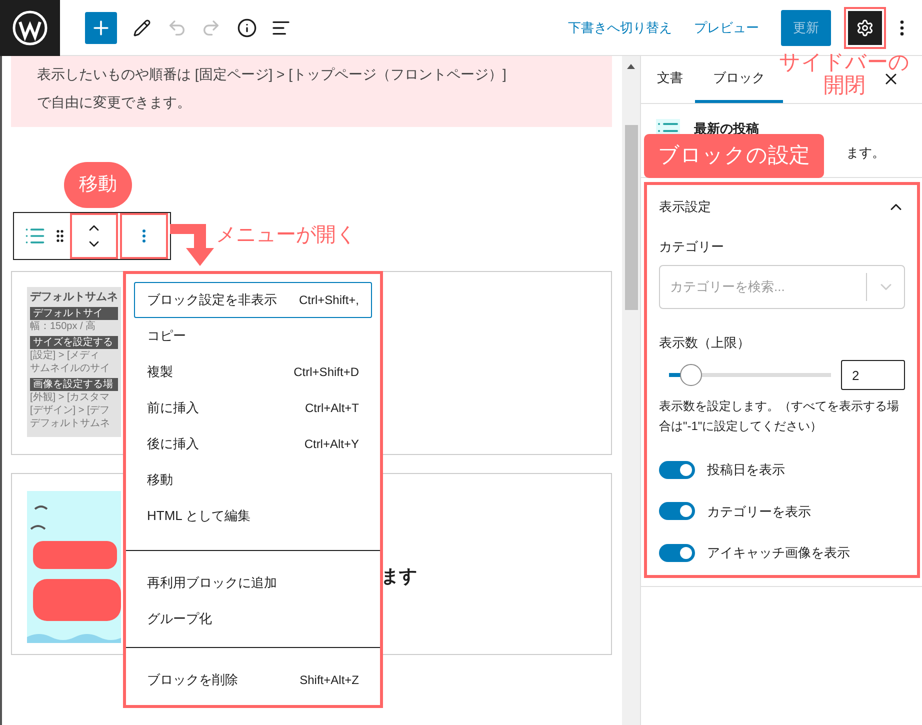 Image resolution: width=922 pixels, height=725 pixels. What do you see at coordinates (212, 300) in the screenshot?
I see `menu-item-label: ブロック設定を非表示` at bounding box center [212, 300].